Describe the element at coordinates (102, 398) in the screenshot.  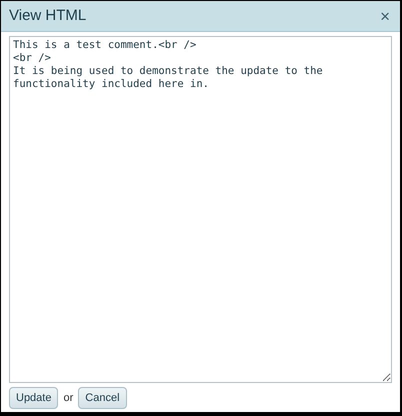
I see `cancel-button: Cancel` at that location.